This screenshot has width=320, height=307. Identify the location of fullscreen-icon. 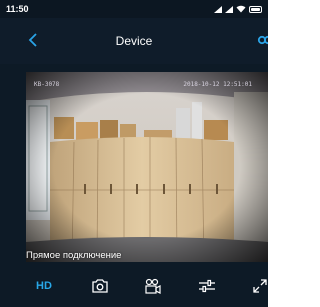
(260, 286).